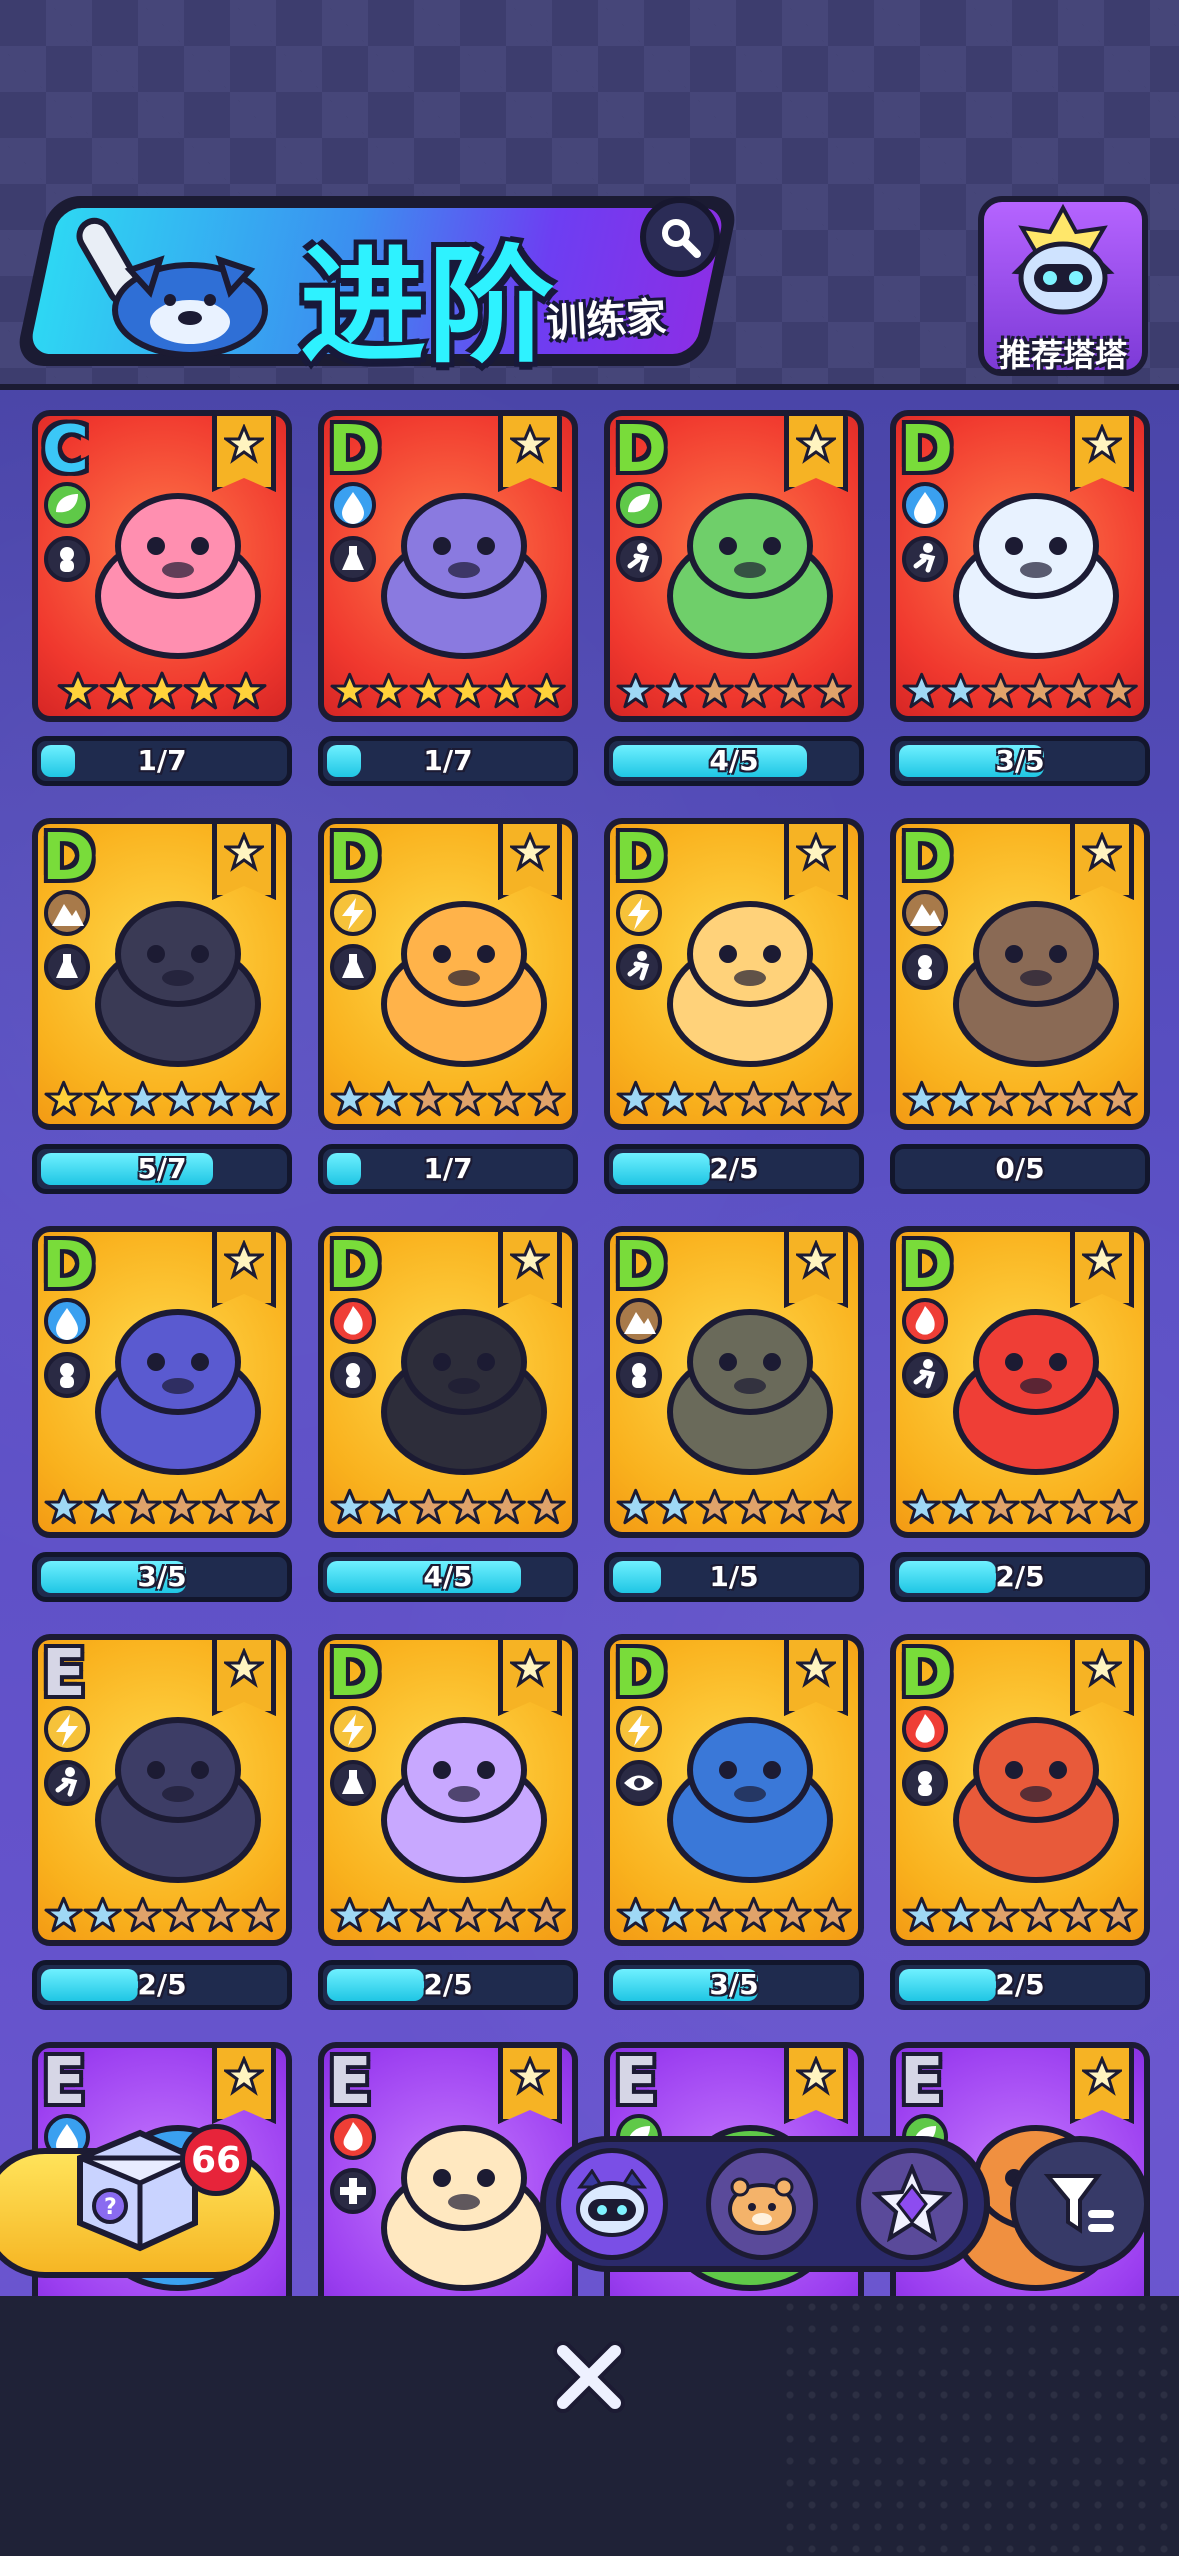 The image size is (1179, 2556). What do you see at coordinates (1080, 2204) in the screenshot?
I see `filter-button` at bounding box center [1080, 2204].